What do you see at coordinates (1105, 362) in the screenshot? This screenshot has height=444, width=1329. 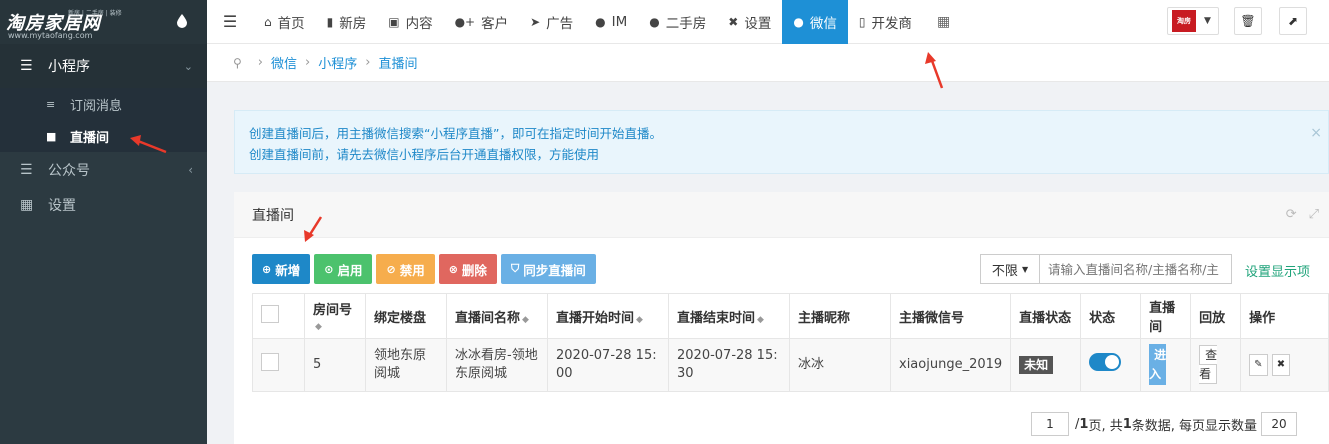 I see `status-toggle` at bounding box center [1105, 362].